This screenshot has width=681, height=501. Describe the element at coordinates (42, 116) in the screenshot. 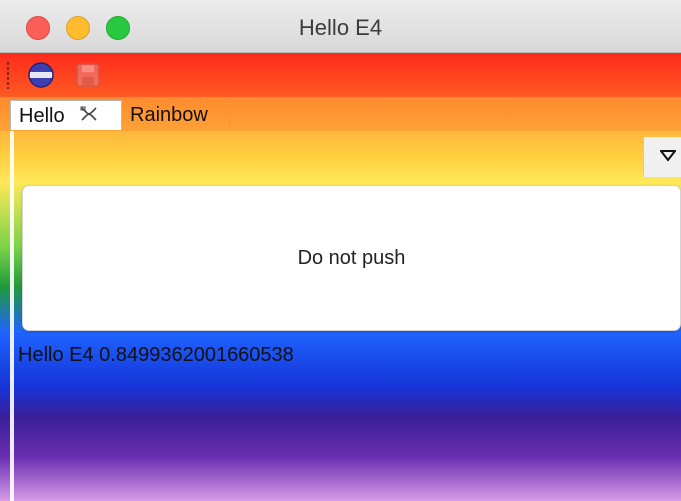

I see `tab-label: Hello` at that location.